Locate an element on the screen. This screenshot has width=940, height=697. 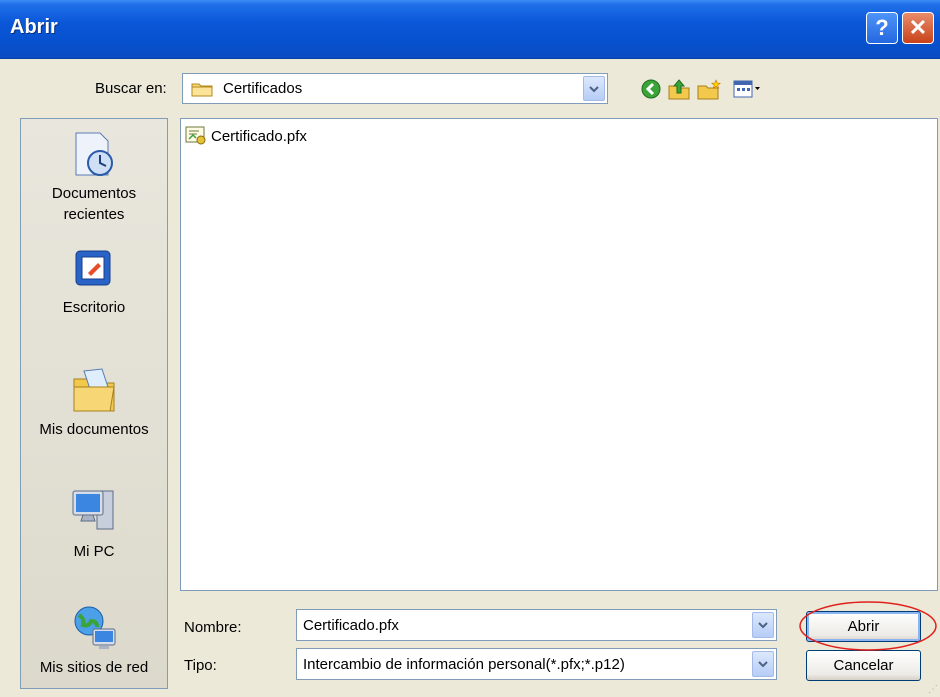
file-name-value: Certificado.pfx is located at coordinates (351, 625).